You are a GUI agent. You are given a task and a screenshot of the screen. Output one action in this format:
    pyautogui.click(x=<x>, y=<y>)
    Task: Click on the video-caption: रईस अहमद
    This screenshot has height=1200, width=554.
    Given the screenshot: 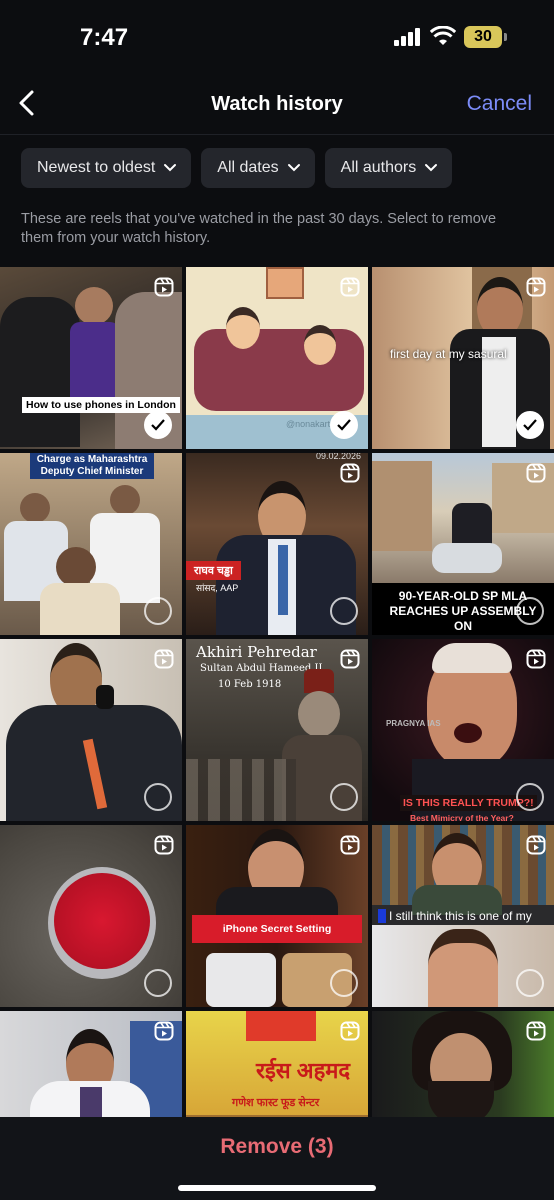 What is the action you would take?
    pyautogui.click(x=303, y=1070)
    